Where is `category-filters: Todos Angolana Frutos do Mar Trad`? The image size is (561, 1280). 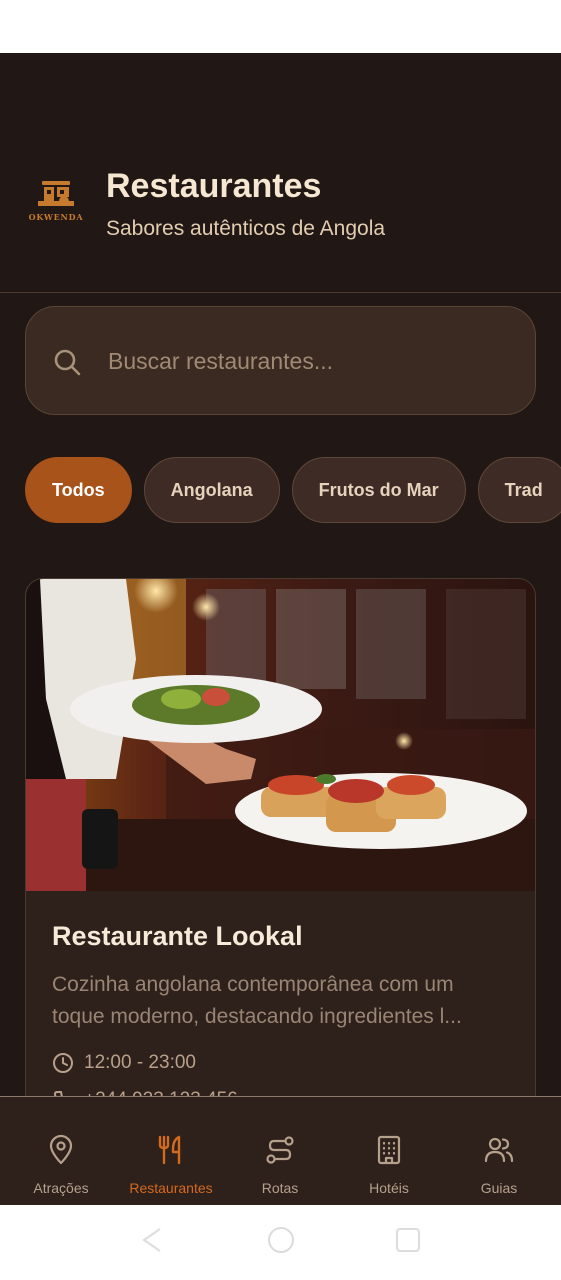 category-filters: Todos Angolana Frutos do Mar Trad is located at coordinates (293, 490).